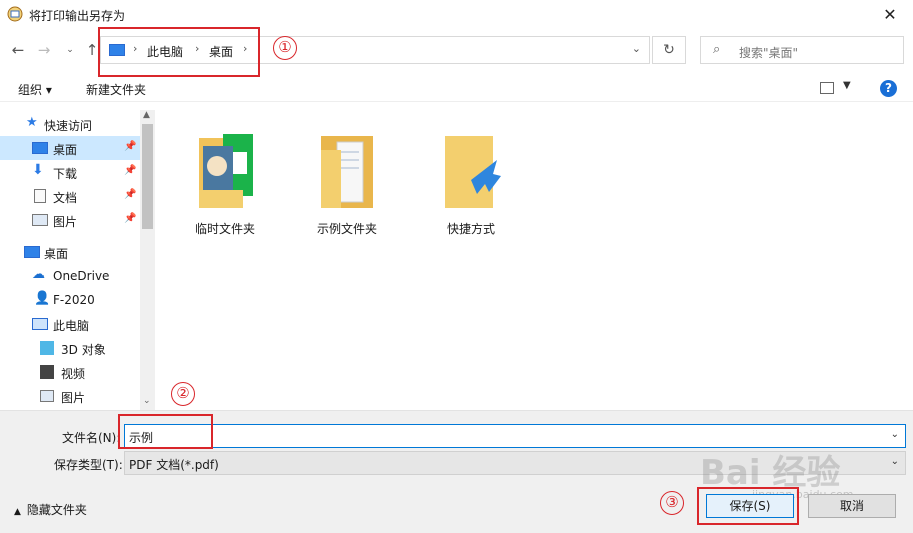 Image resolution: width=913 pixels, height=533 pixels. I want to click on star-icon: ★, so click(32, 122).